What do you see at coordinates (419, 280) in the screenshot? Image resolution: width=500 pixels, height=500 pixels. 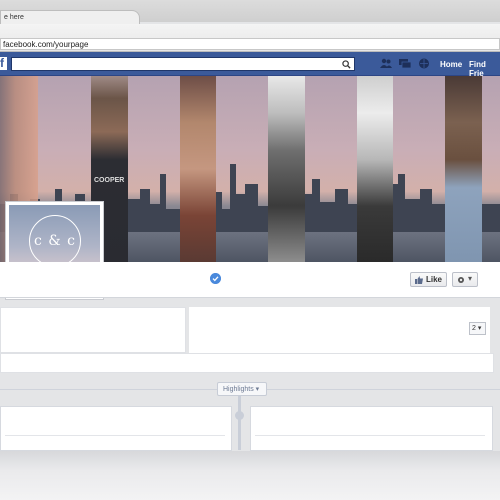 I see `thumbs-up-icon` at bounding box center [419, 280].